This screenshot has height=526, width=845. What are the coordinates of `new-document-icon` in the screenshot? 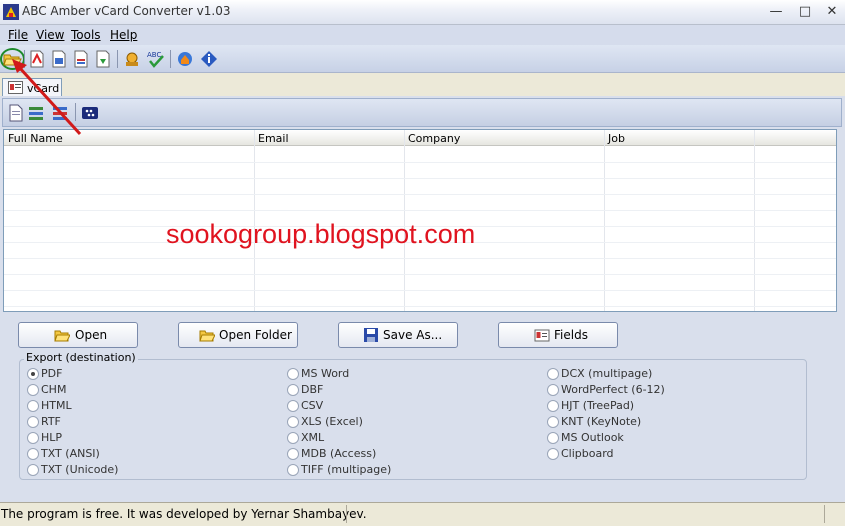 It's located at (16, 113).